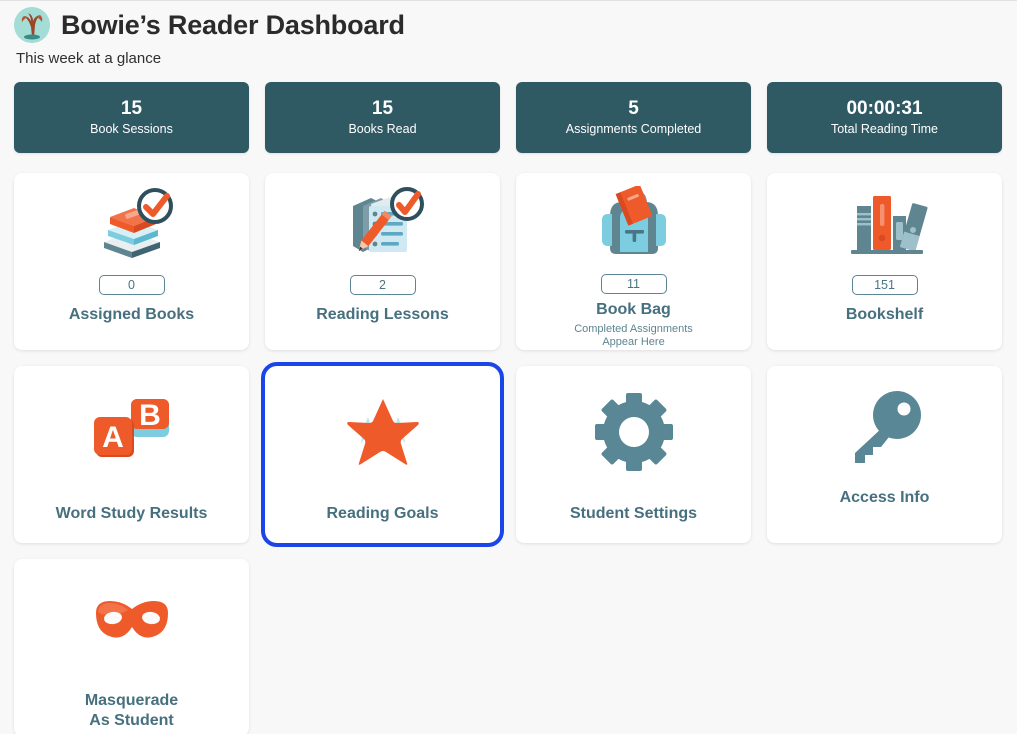  I want to click on book-bag-count-badge: 11, so click(633, 284).